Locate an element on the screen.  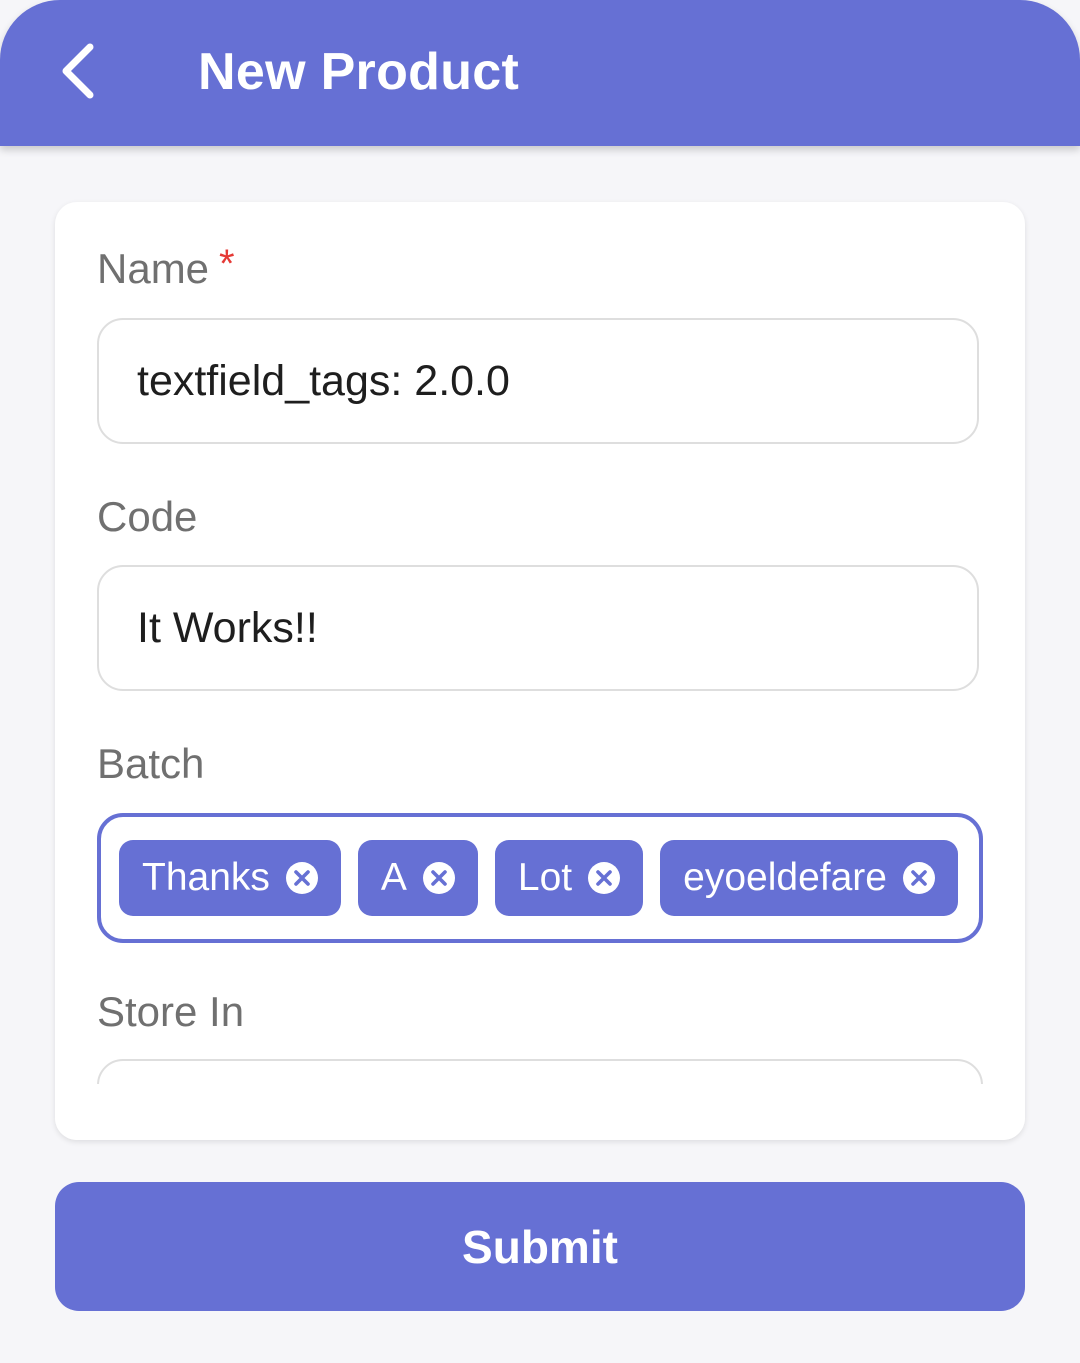
back-button is located at coordinates (78, 71).